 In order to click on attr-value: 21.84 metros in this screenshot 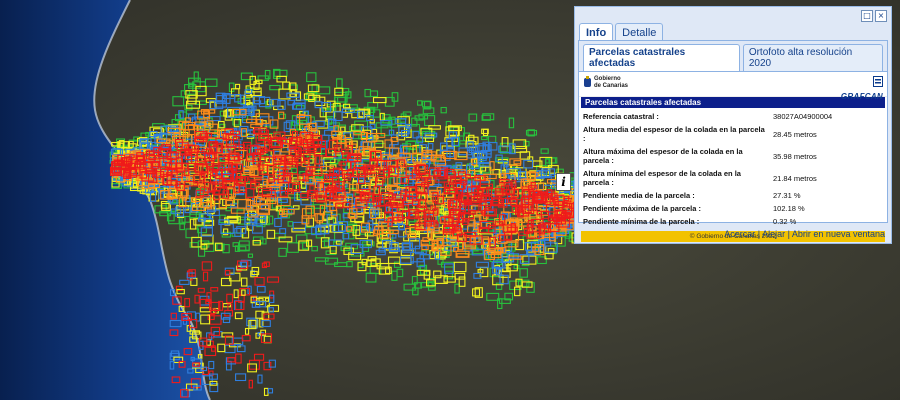, I will do `click(795, 178)`.